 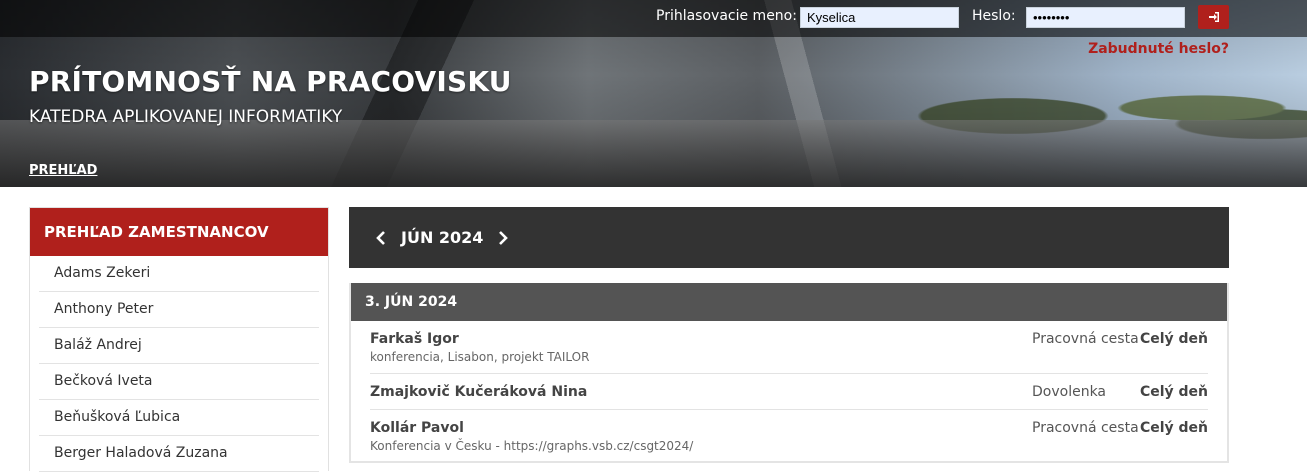 What do you see at coordinates (179, 346) in the screenshot?
I see `employee-item: Baláž Andrej` at bounding box center [179, 346].